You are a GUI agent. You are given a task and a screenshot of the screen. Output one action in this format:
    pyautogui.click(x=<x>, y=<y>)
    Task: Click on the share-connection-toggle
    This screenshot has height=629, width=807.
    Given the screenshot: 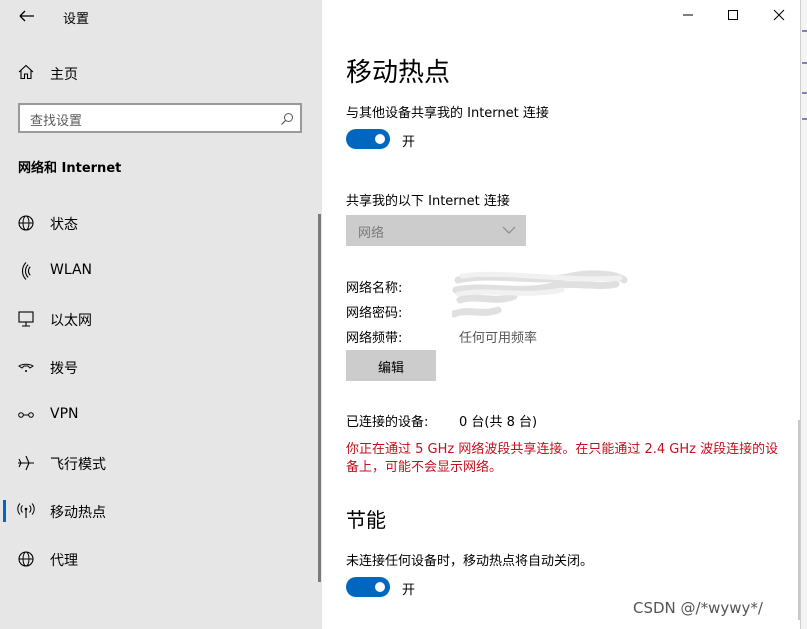 What is the action you would take?
    pyautogui.click(x=368, y=139)
    